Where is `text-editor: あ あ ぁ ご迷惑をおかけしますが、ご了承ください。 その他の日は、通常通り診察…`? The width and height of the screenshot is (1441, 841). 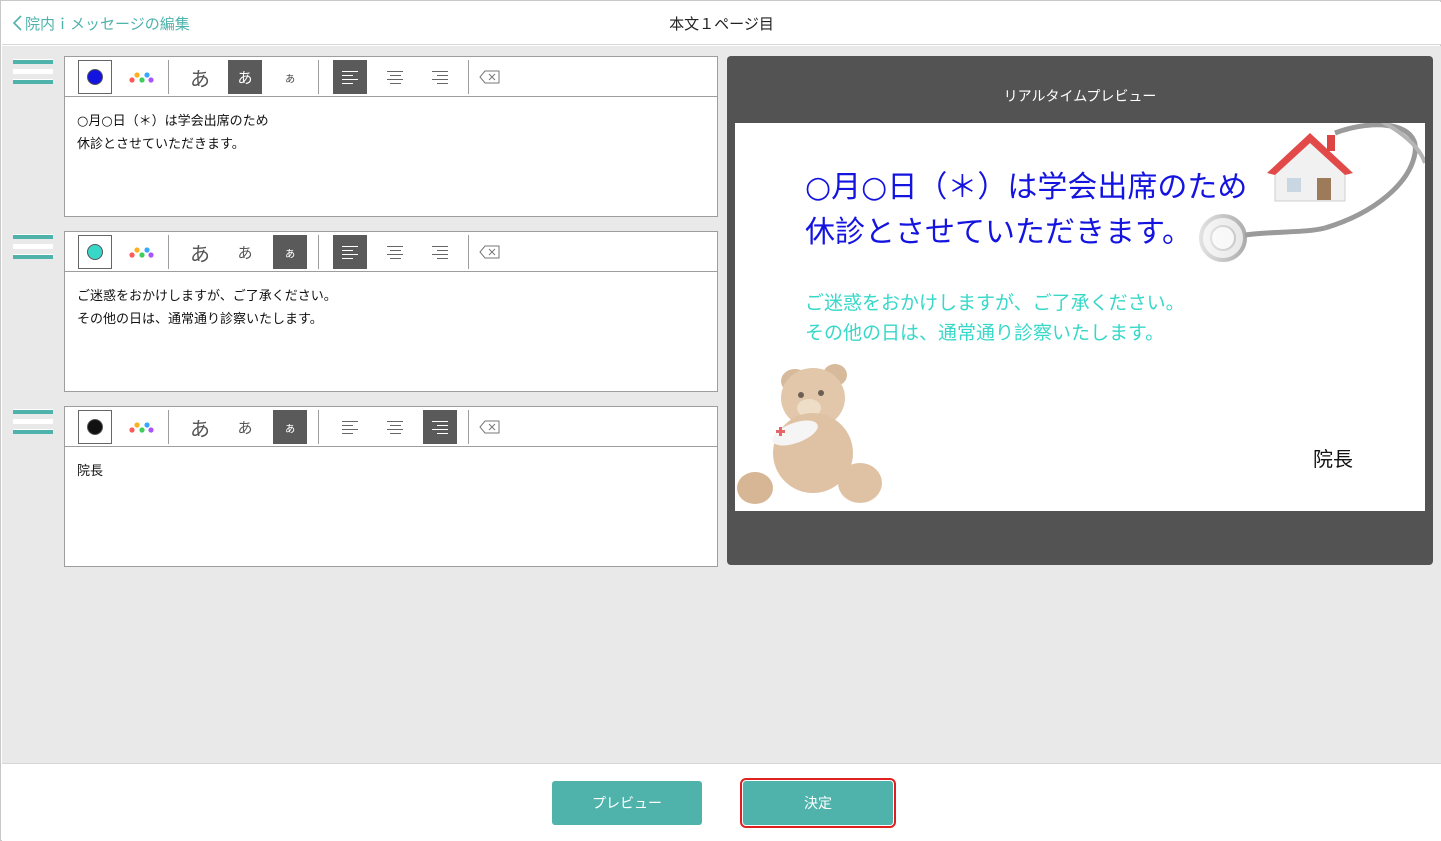
text-editor: あ あ ぁ ご迷惑をおかけしますが、ご了承ください。 その他の日は、通常通り診察… is located at coordinates (391, 311).